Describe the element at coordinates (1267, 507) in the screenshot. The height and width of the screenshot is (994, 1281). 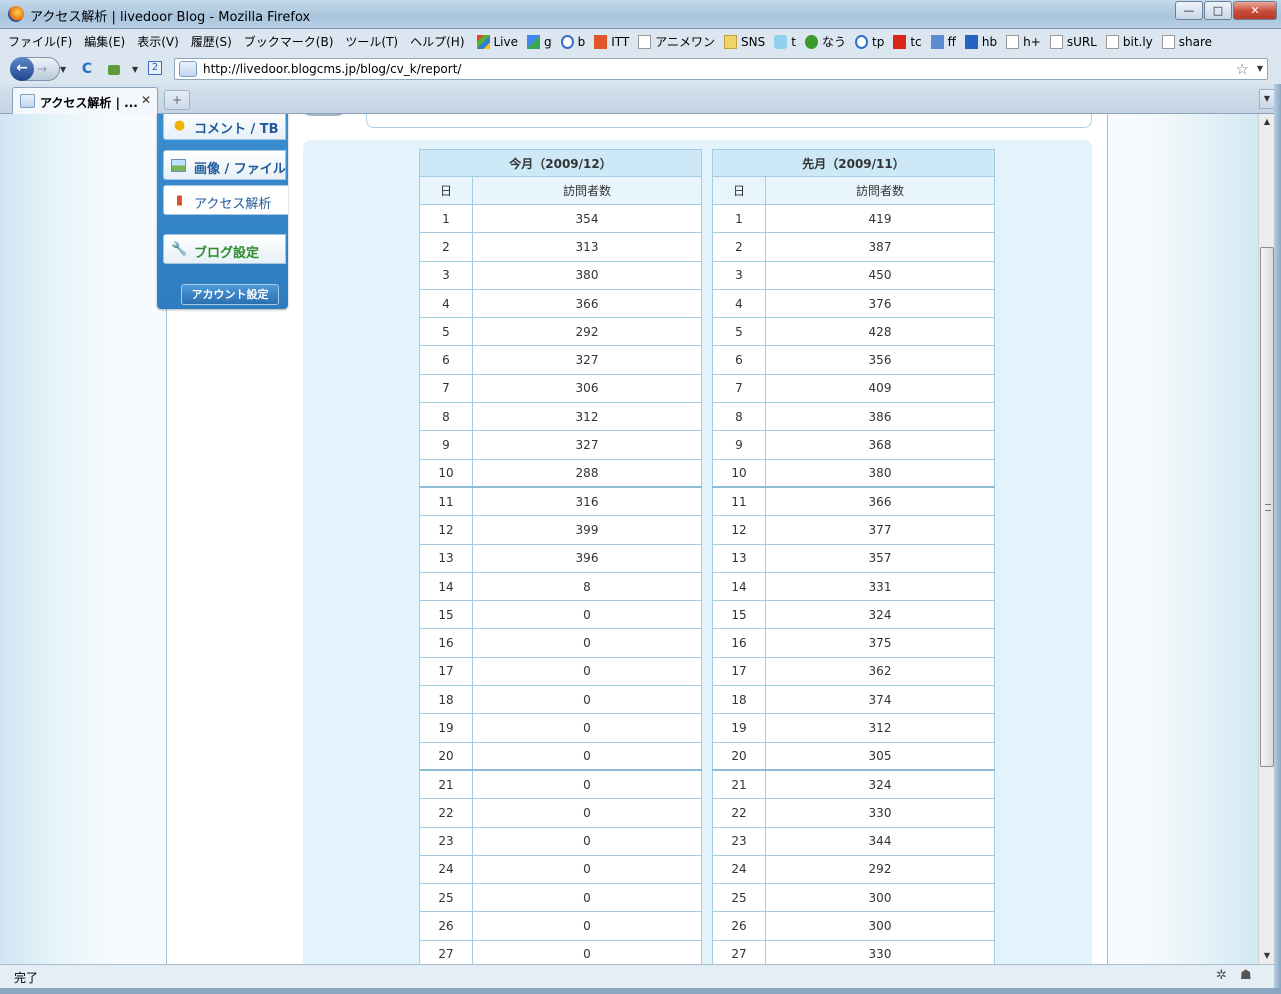
I see `scrollbar-thumb` at that location.